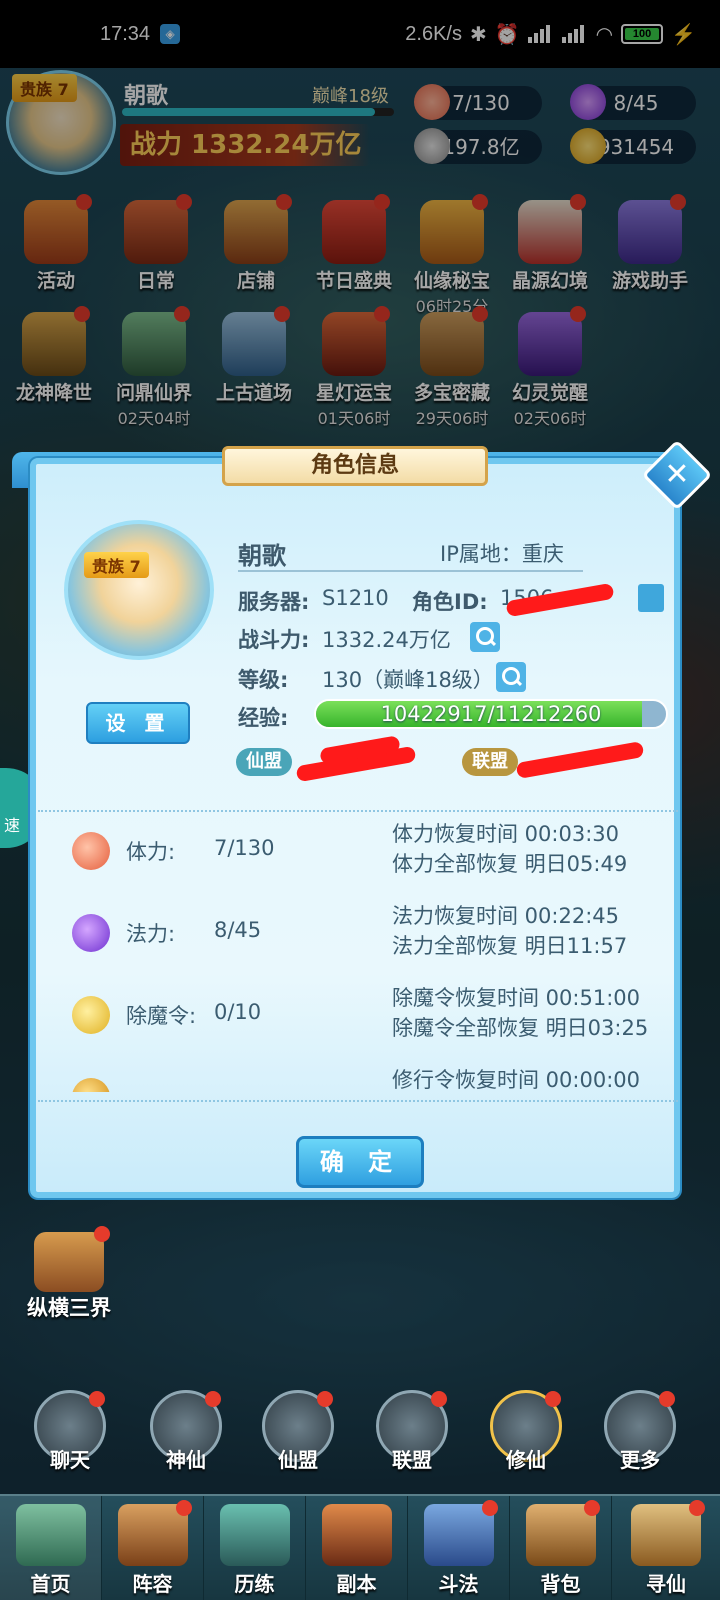 The height and width of the screenshot is (1600, 720). I want to click on peach-icon, so click(91, 851).